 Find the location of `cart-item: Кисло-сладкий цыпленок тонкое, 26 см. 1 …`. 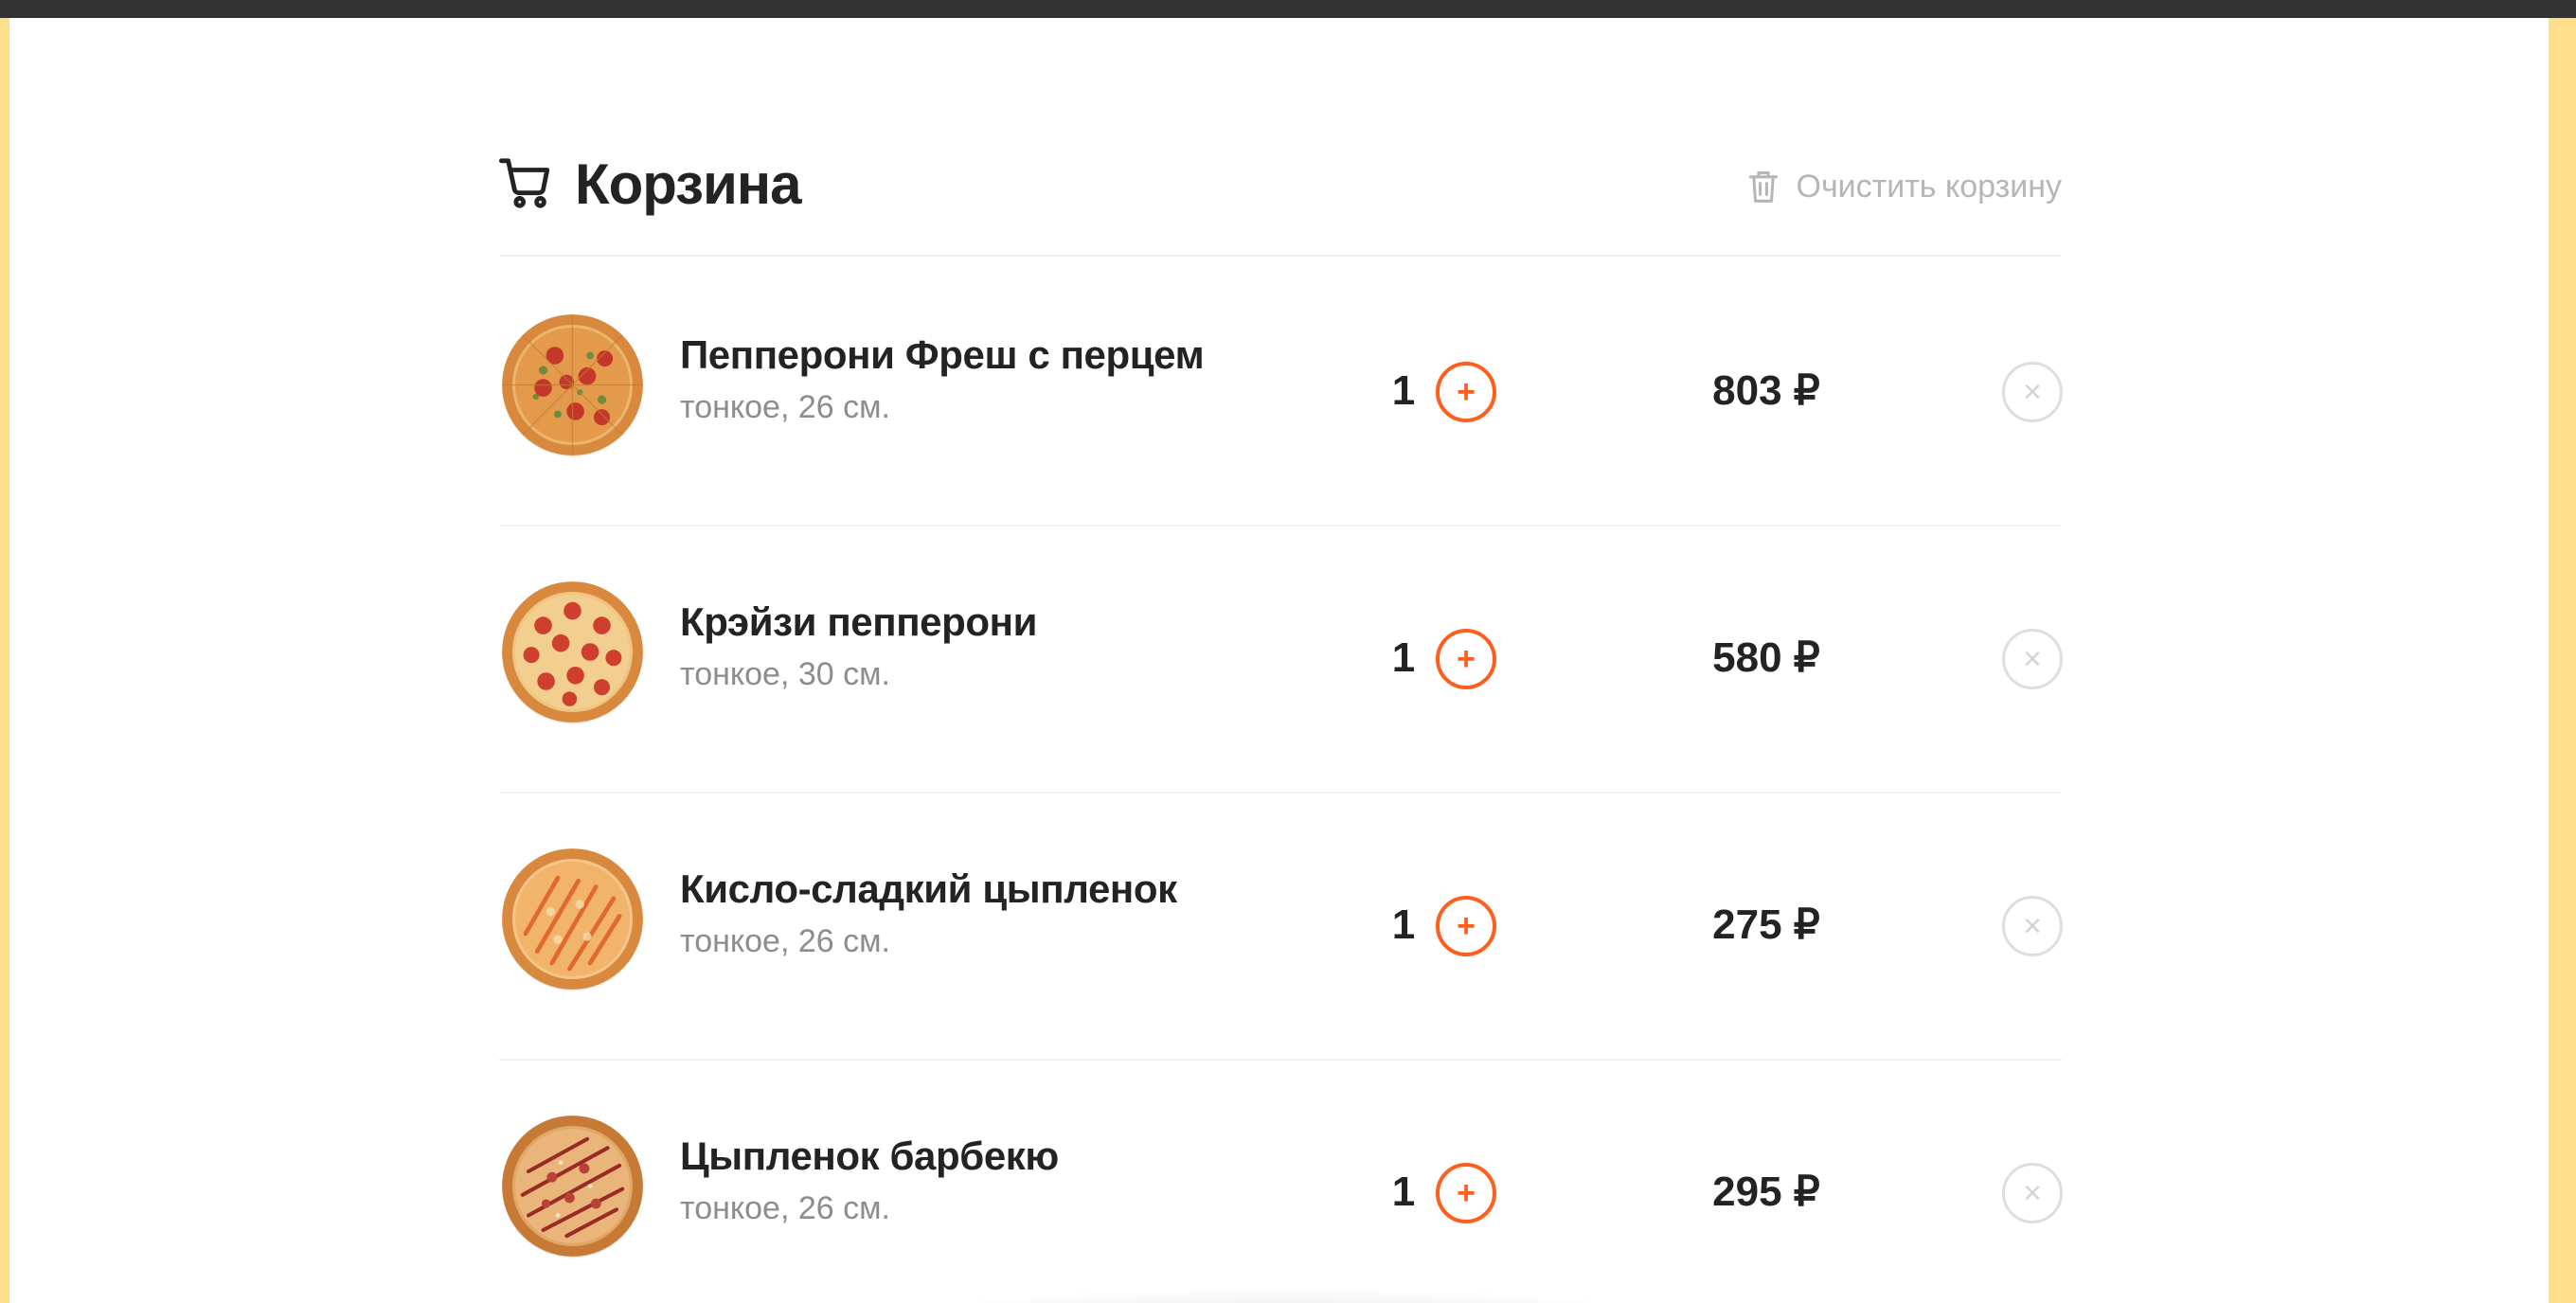

cart-item: Кисло-сладкий цыпленок тонкое, 26 см. 1 … is located at coordinates (1281, 927).